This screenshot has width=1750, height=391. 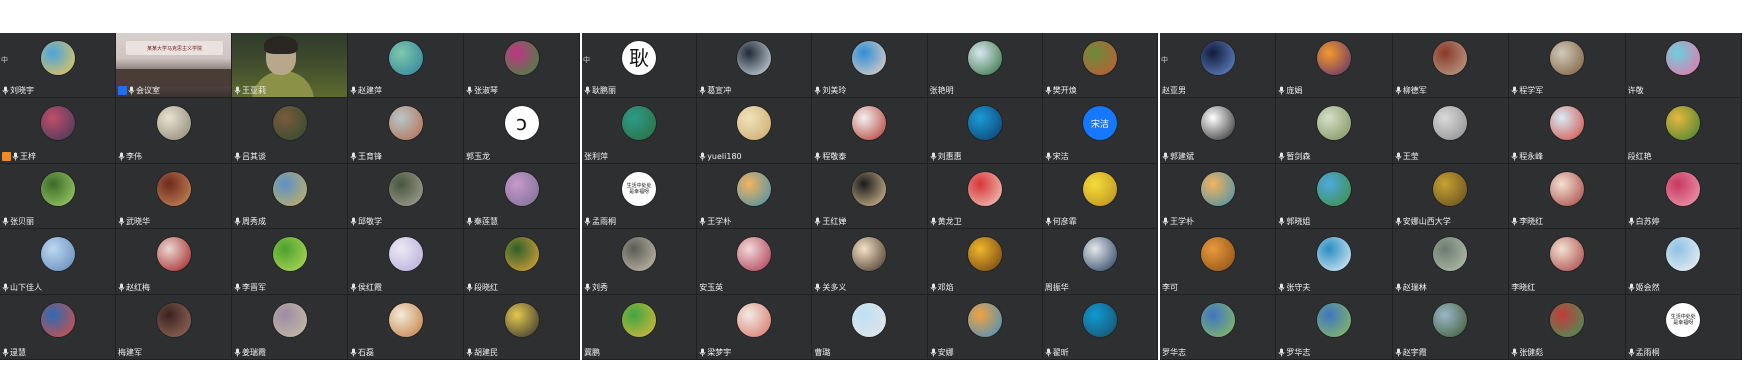 I want to click on participant-tile: 许敬, so click(x=1683, y=66).